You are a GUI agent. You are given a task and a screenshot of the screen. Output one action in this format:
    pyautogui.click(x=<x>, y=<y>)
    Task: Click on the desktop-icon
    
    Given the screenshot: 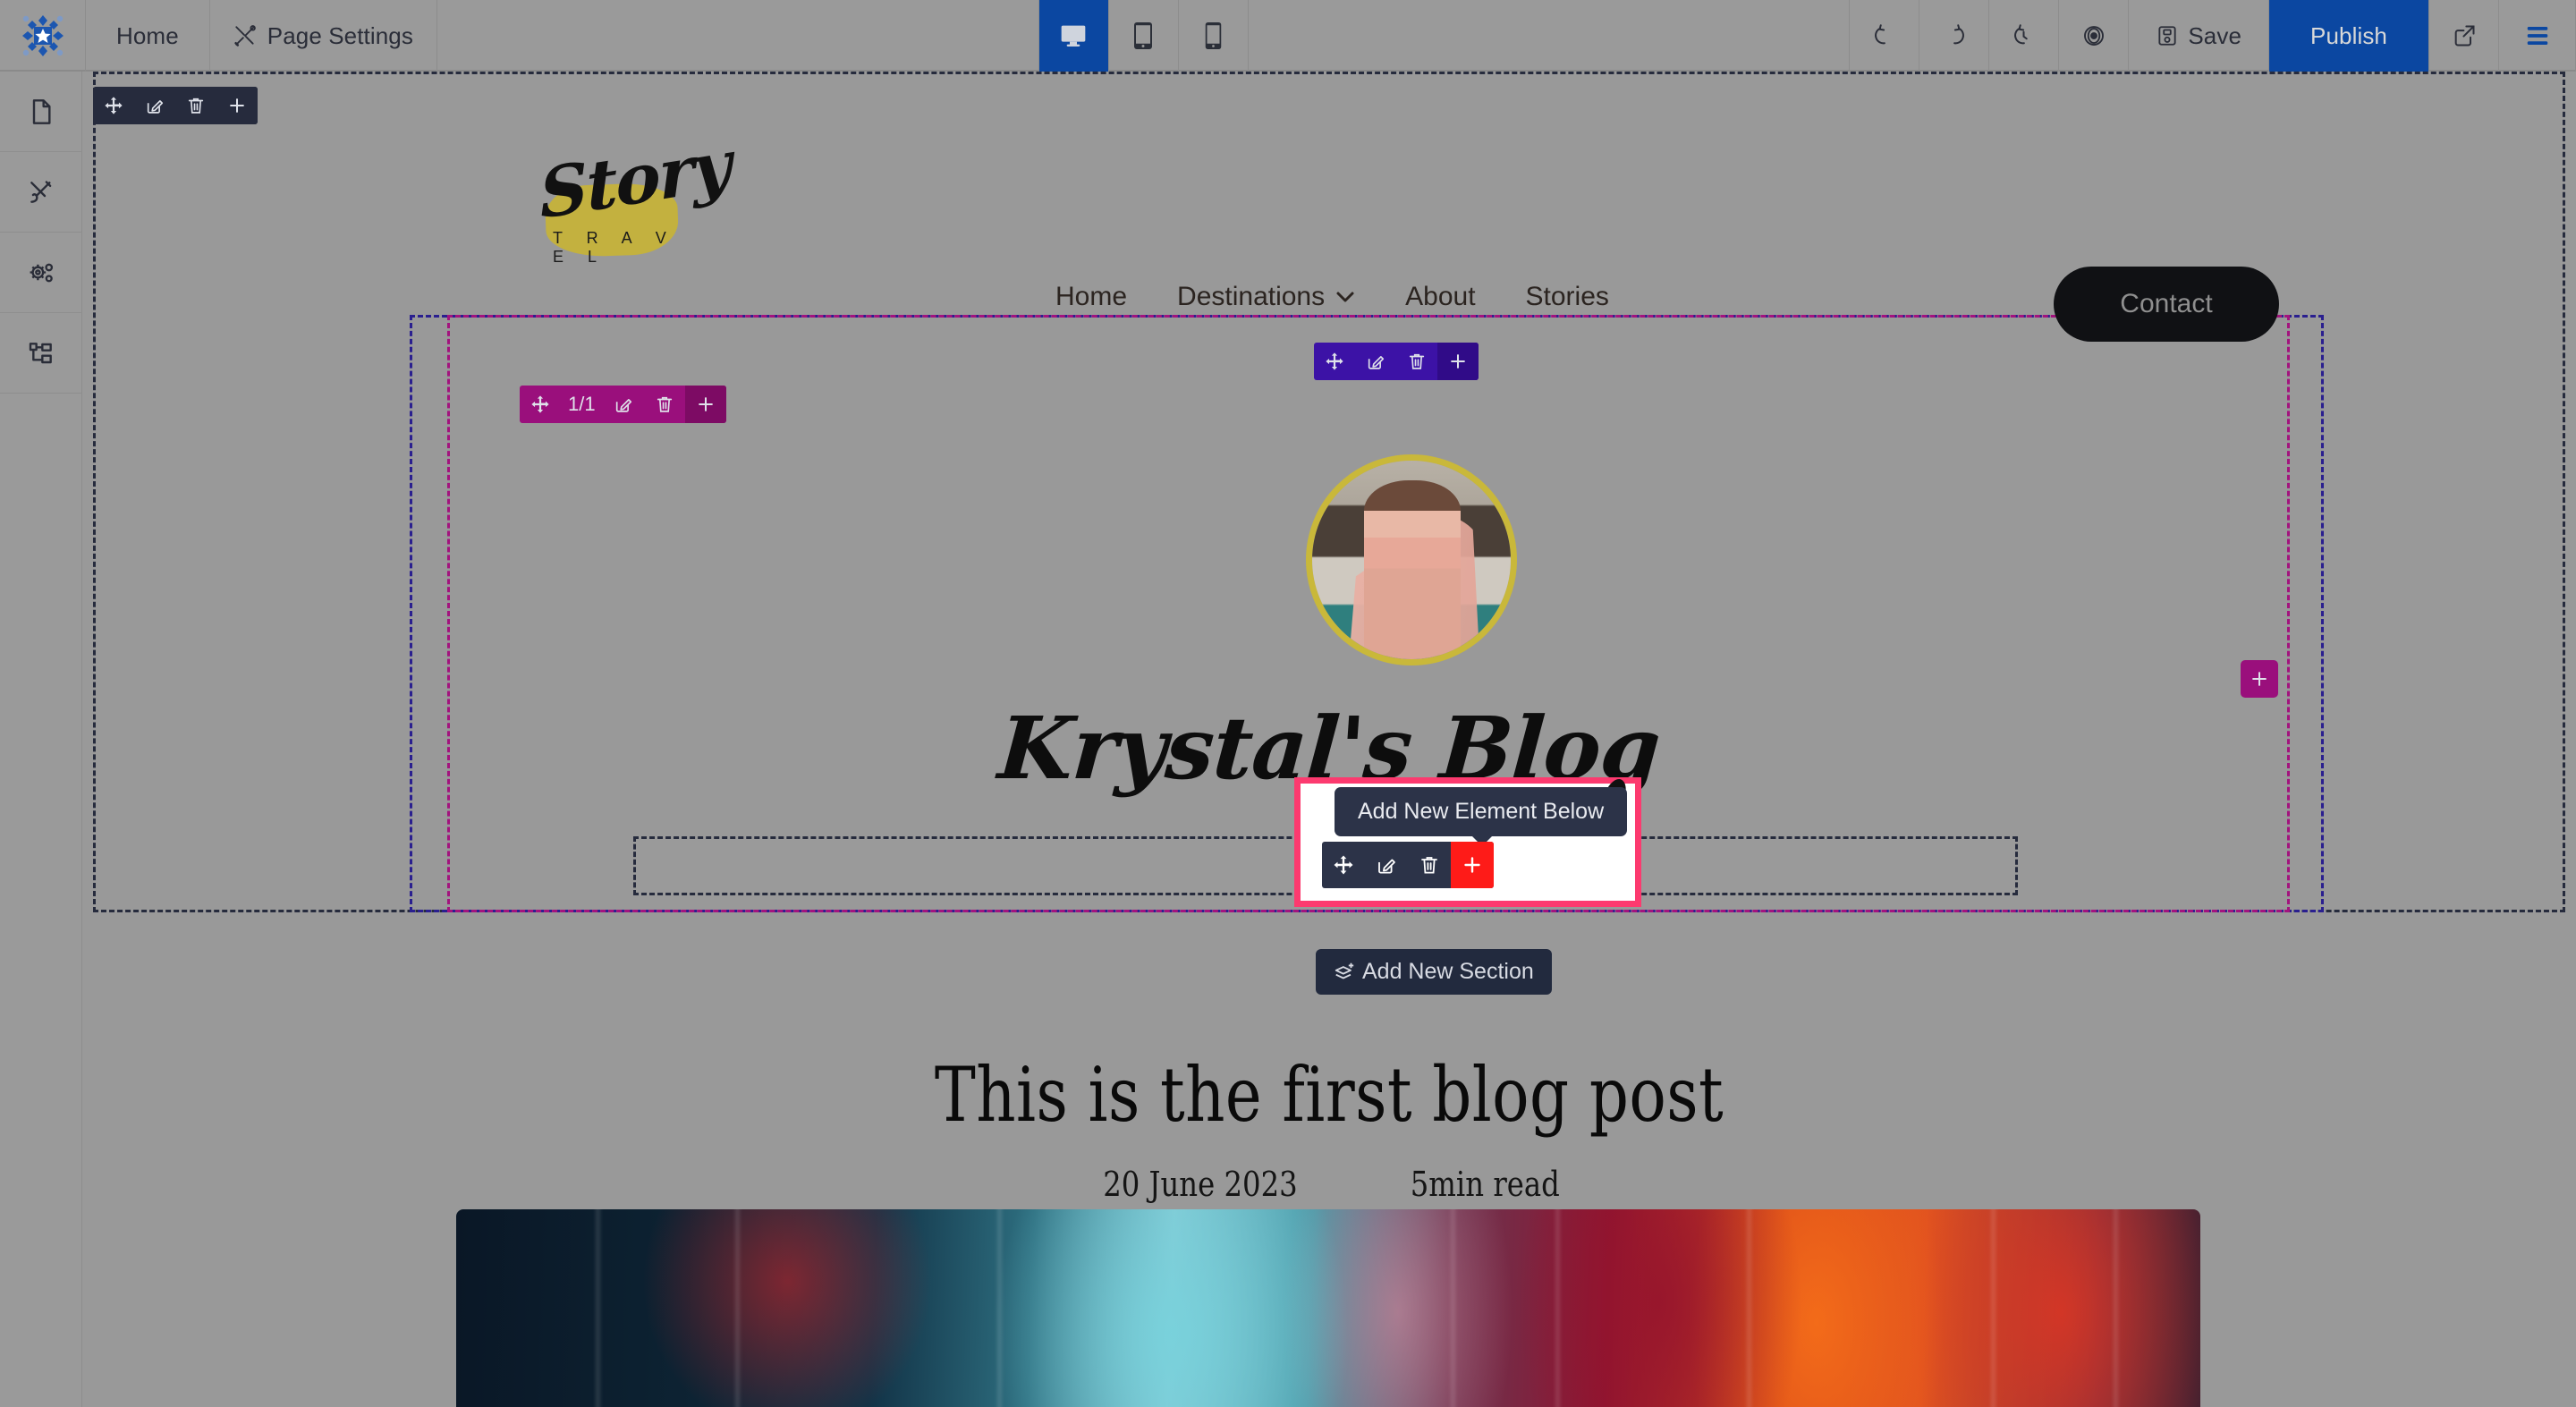 What is the action you would take?
    pyautogui.click(x=1073, y=35)
    